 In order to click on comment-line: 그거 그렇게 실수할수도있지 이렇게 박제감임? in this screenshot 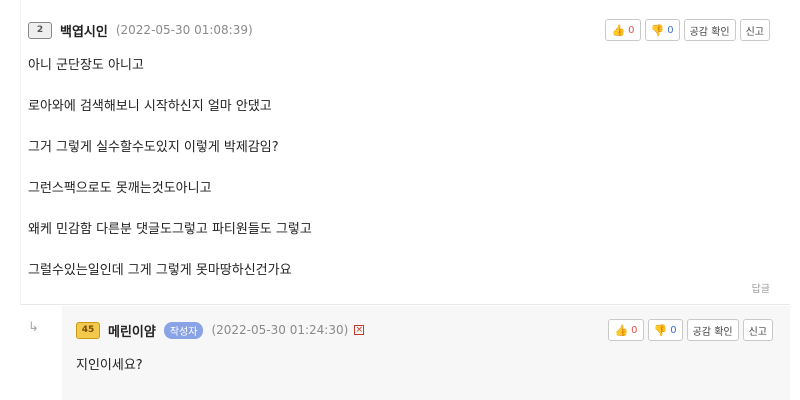, I will do `click(153, 147)`.